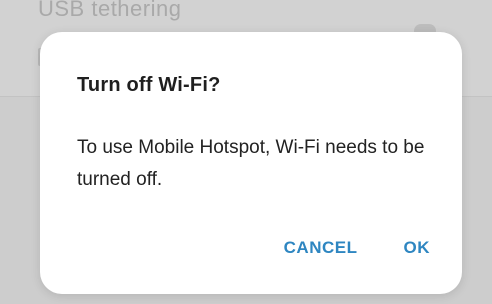 The image size is (492, 304). What do you see at coordinates (149, 85) in the screenshot?
I see `dialog-title: Turn off Wi-Fi?` at bounding box center [149, 85].